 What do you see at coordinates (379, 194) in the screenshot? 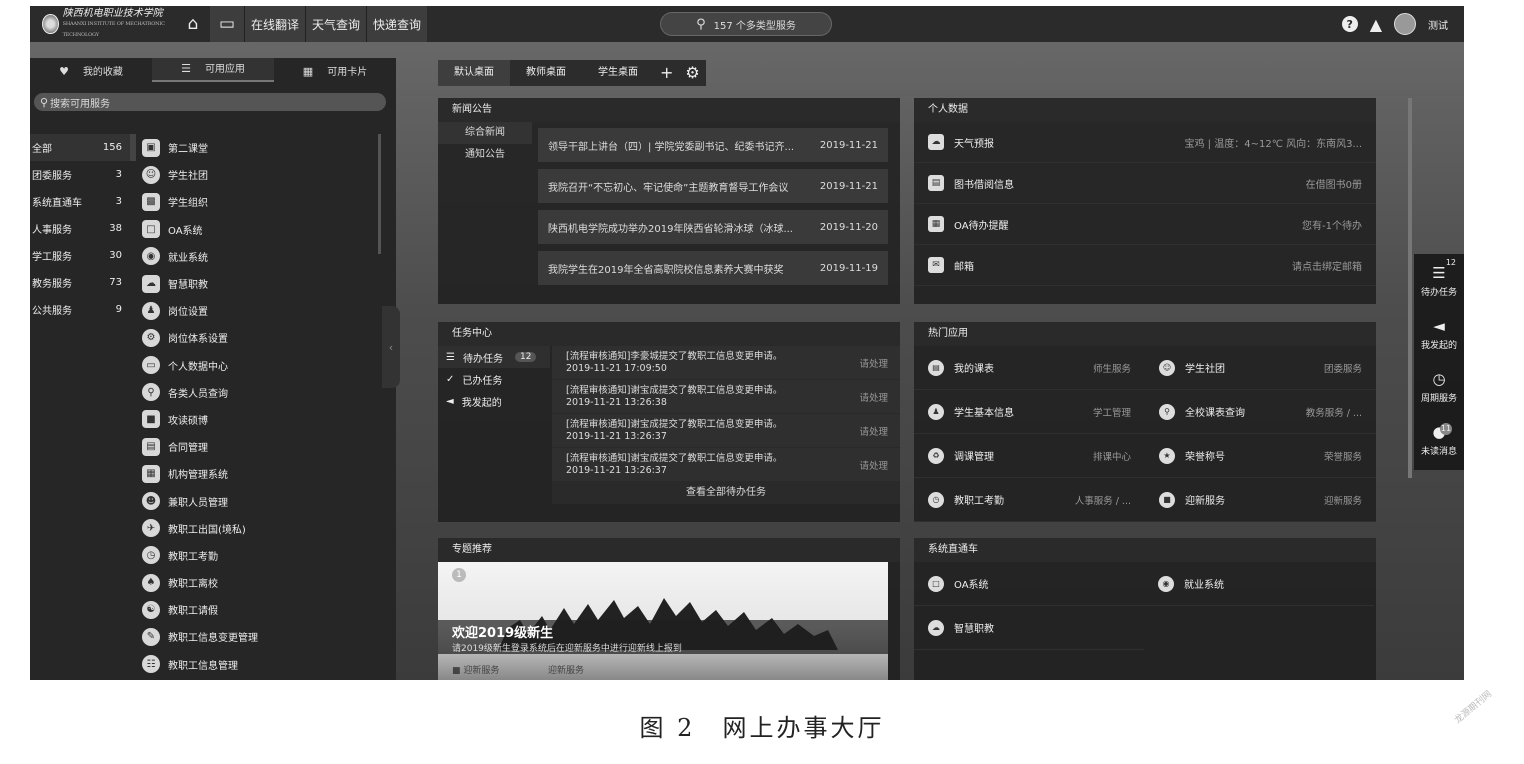
I see `sidebar-scrollbar` at bounding box center [379, 194].